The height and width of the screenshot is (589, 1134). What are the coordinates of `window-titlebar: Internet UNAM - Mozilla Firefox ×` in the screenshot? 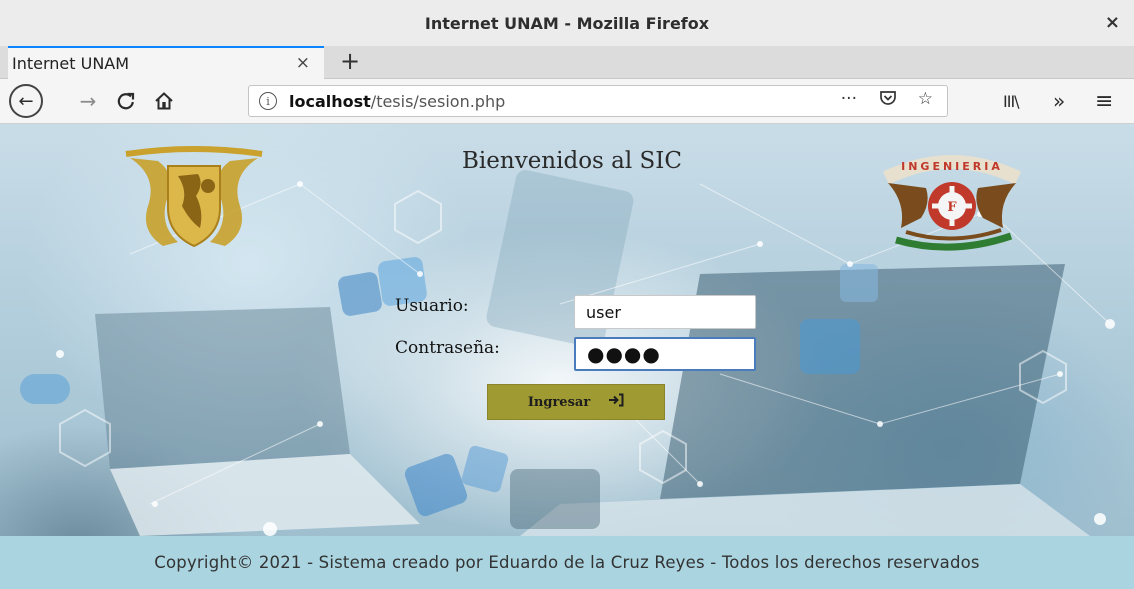 It's located at (567, 23).